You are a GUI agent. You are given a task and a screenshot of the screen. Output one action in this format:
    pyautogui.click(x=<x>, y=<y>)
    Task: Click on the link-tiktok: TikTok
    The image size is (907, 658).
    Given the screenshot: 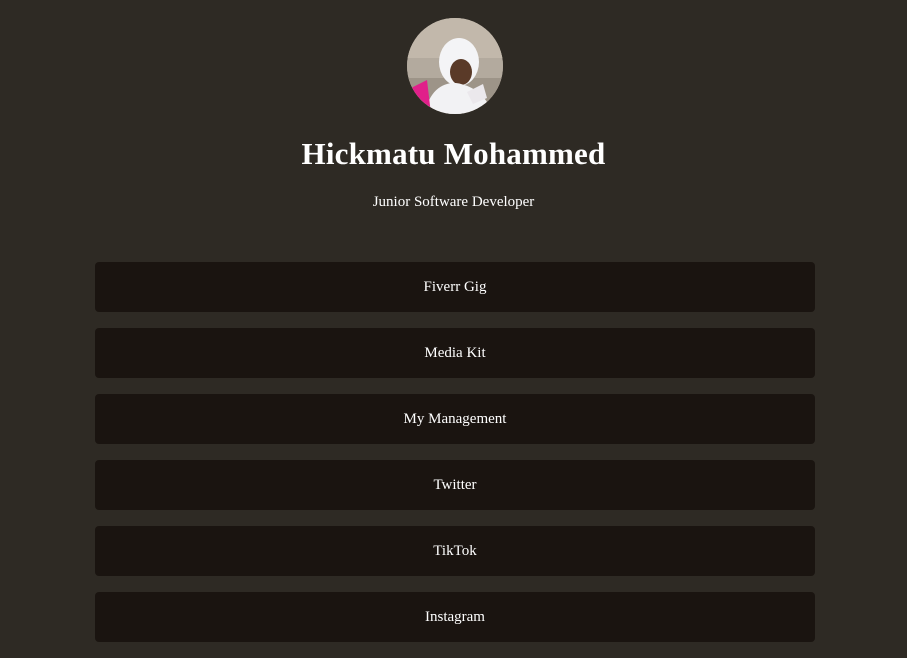 What is the action you would take?
    pyautogui.click(x=455, y=551)
    